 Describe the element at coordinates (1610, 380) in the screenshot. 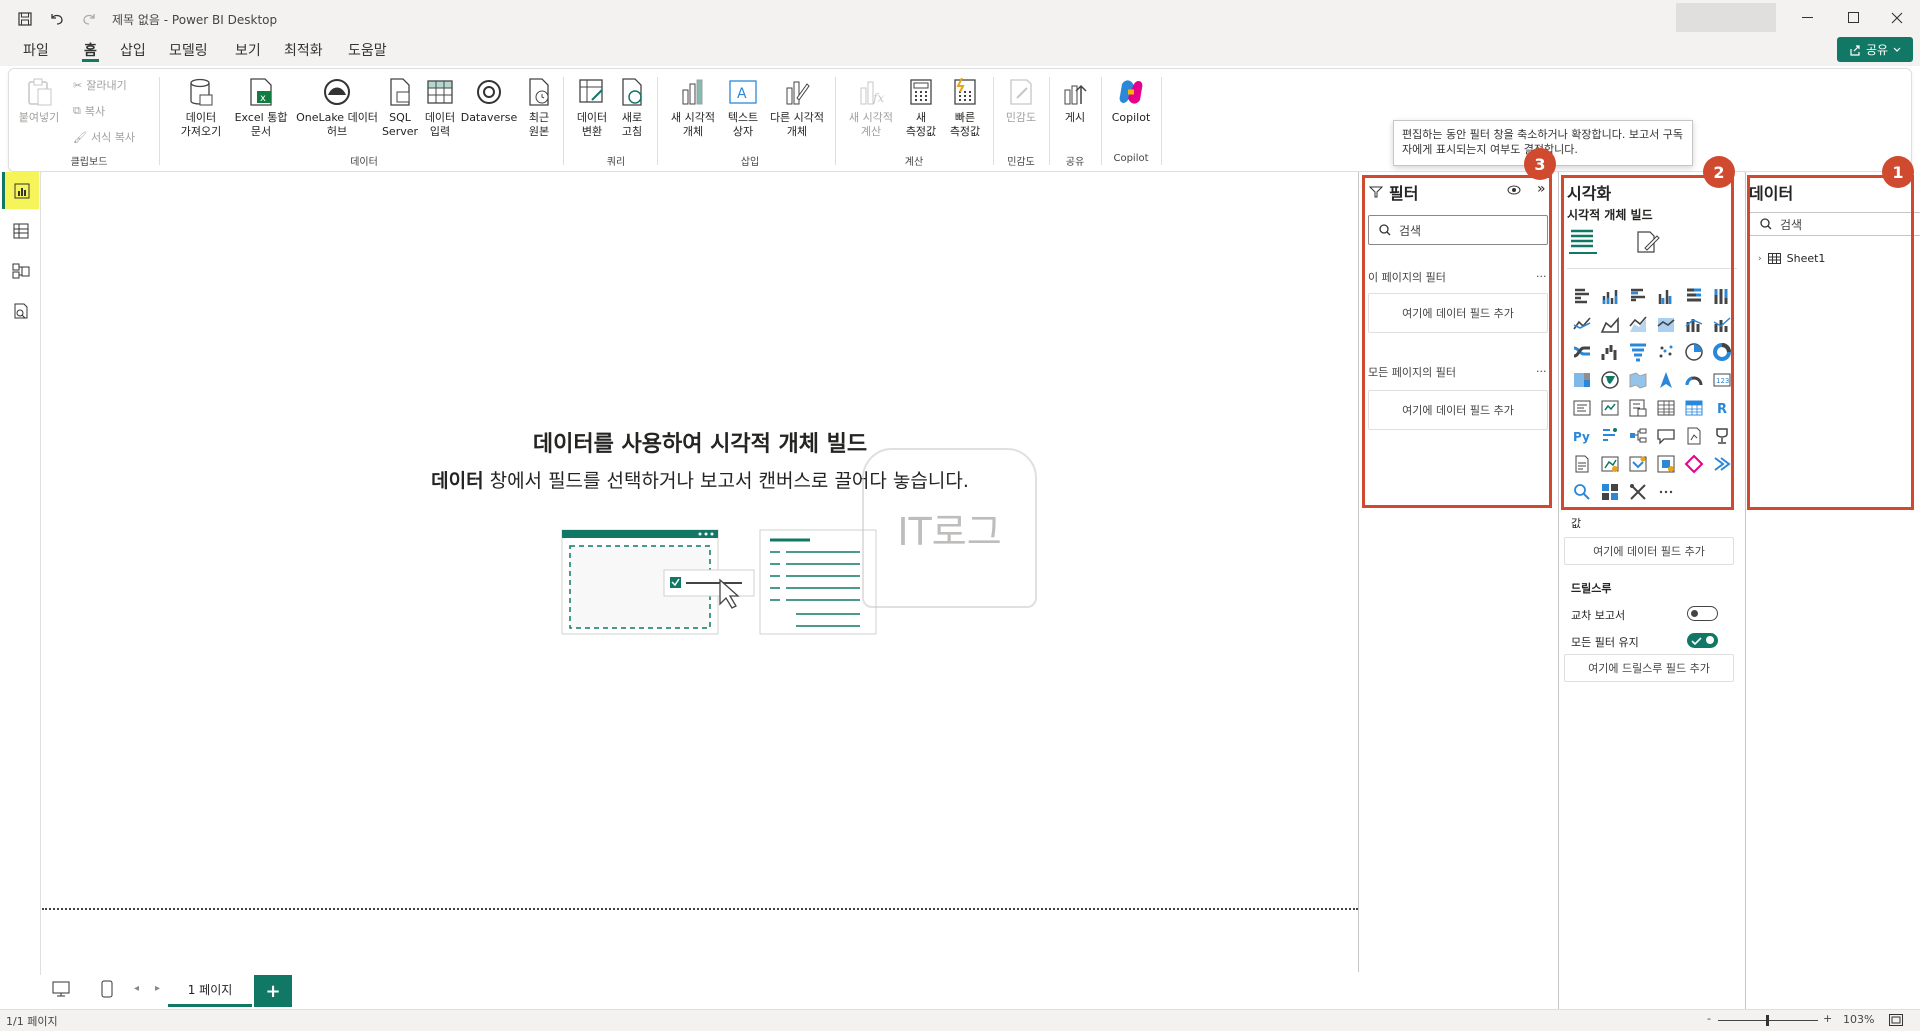

I see `map-icon` at that location.